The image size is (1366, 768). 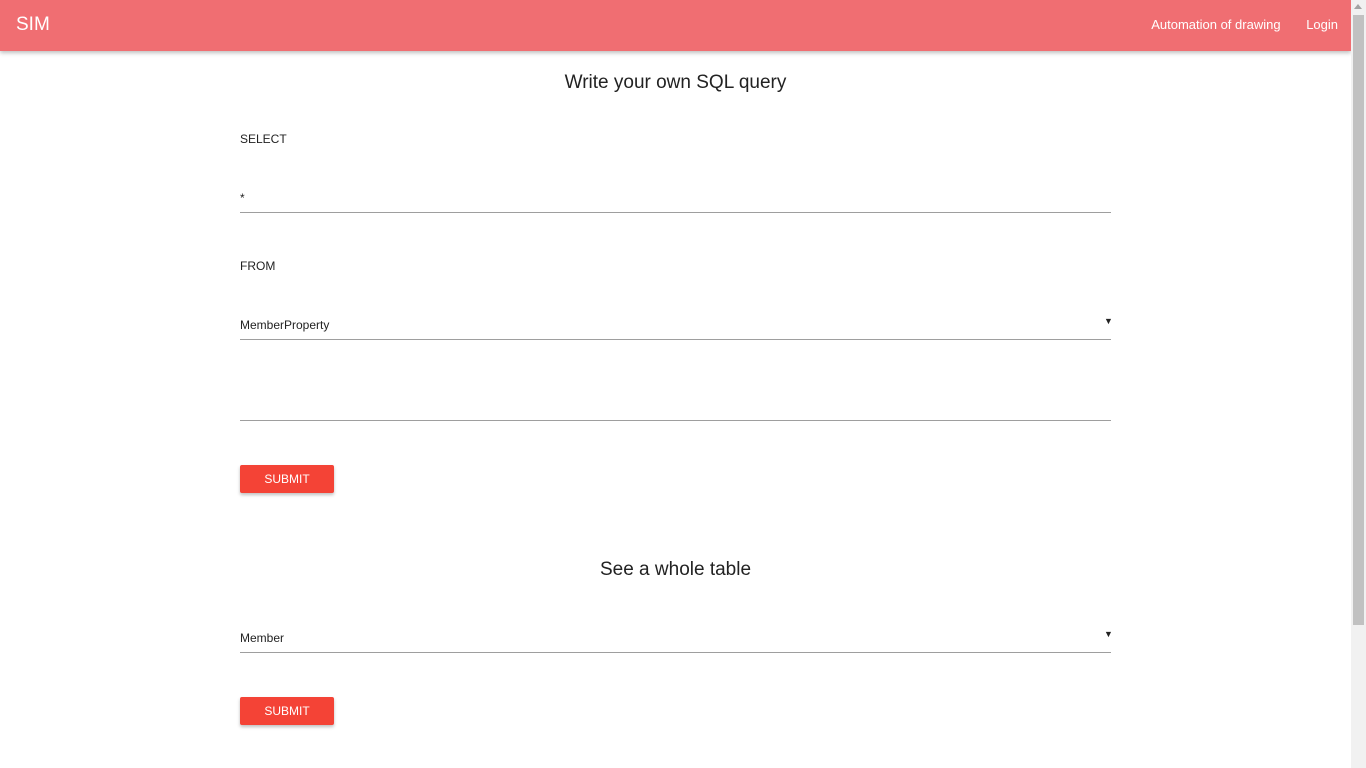 I want to click on nav-links: Automation of drawing Login, so click(x=1233, y=24).